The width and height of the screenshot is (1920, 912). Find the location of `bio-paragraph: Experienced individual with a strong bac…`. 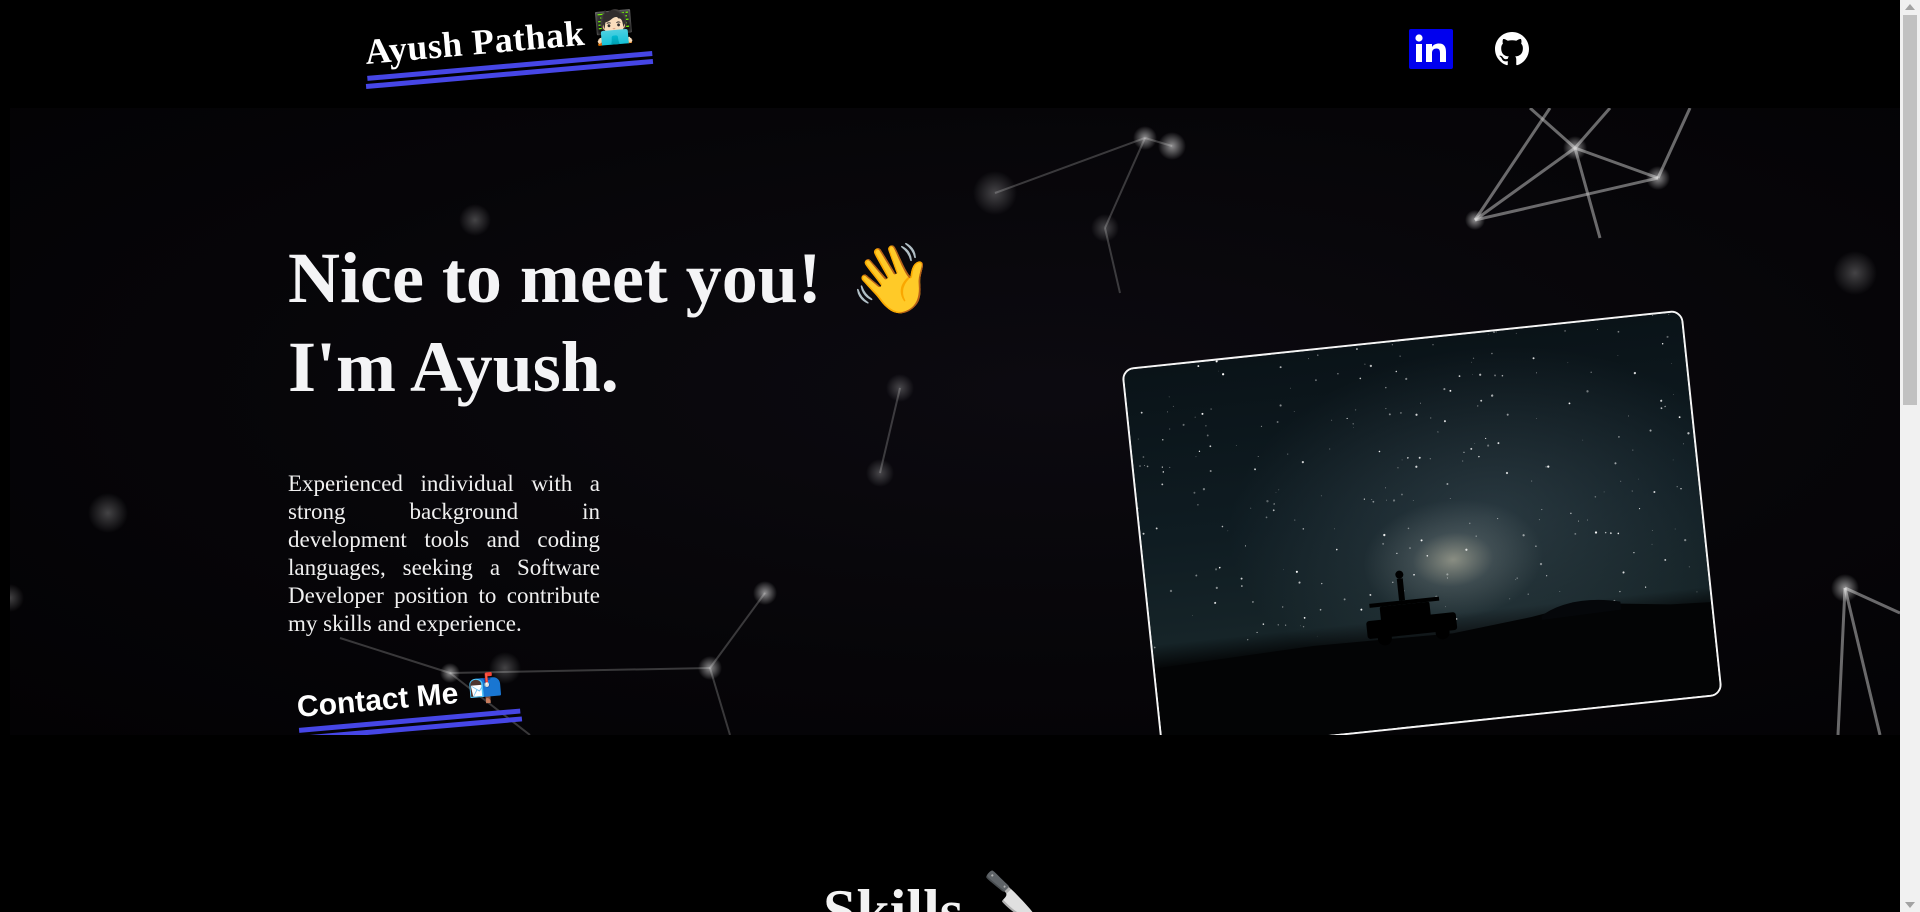

bio-paragraph: Experienced individual with a strong bac… is located at coordinates (444, 553).